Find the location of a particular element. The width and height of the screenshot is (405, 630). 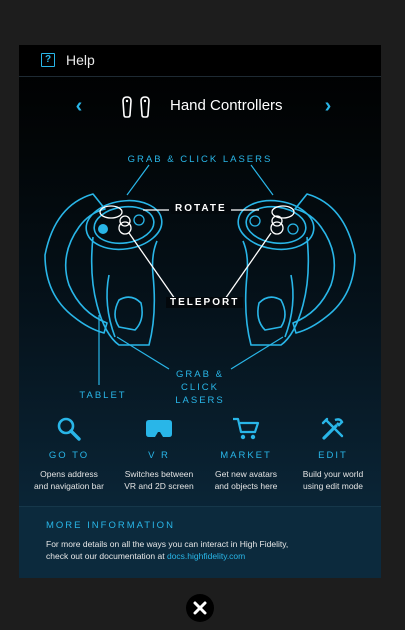

grab-click-lasers-line: CLICK is located at coordinates (200, 387).